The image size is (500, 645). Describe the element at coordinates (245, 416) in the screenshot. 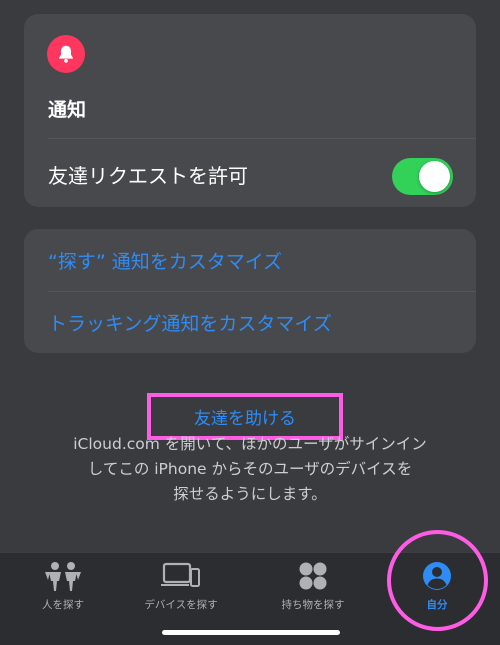

I see `help-friend-button: 友達を助ける` at that location.